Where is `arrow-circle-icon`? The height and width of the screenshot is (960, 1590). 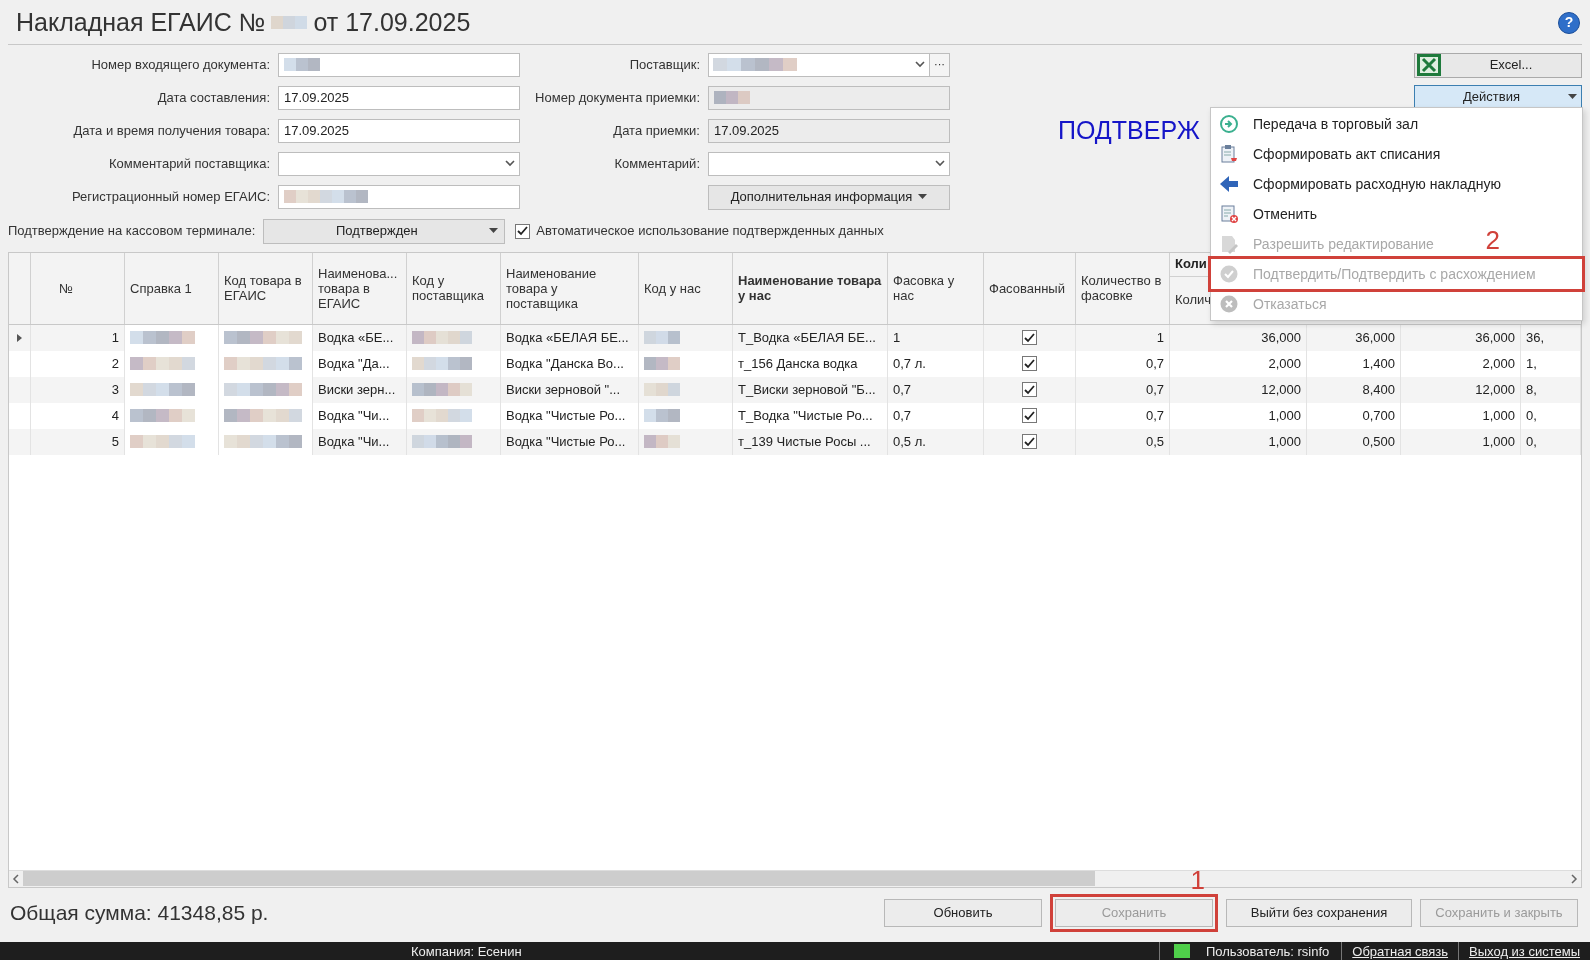 arrow-circle-icon is located at coordinates (1229, 124).